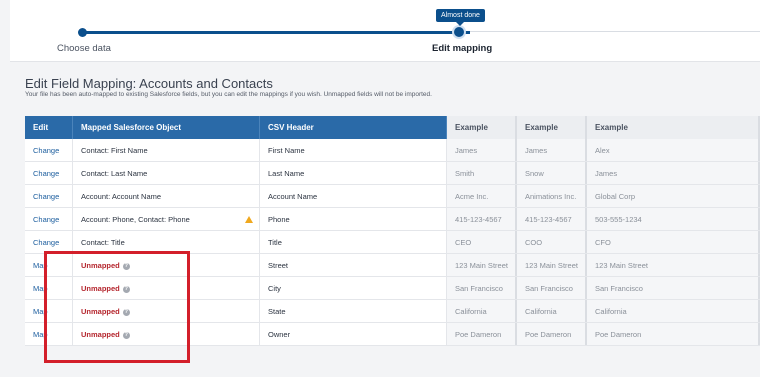 The image size is (760, 377). What do you see at coordinates (249, 219) in the screenshot?
I see `warning-icon` at bounding box center [249, 219].